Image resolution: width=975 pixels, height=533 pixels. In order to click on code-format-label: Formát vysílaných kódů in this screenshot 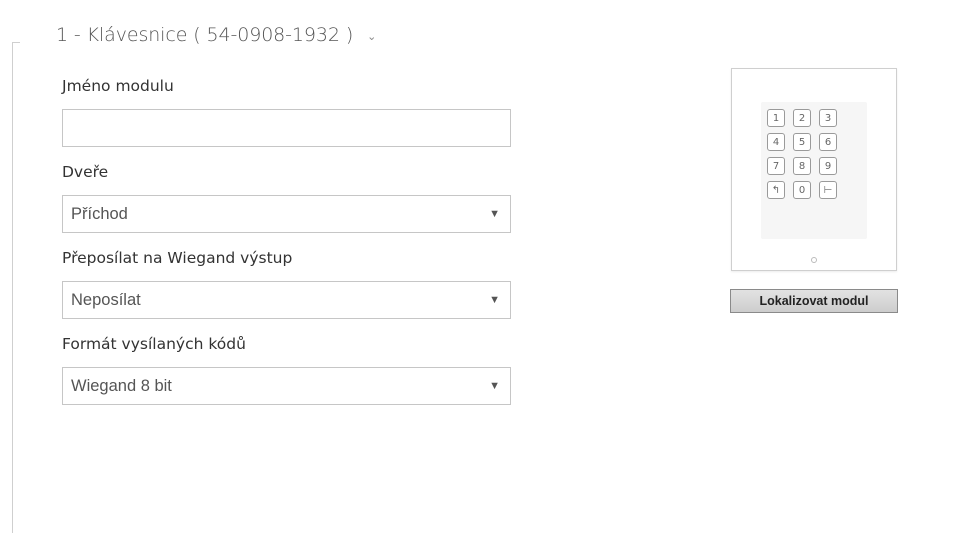, I will do `click(154, 344)`.